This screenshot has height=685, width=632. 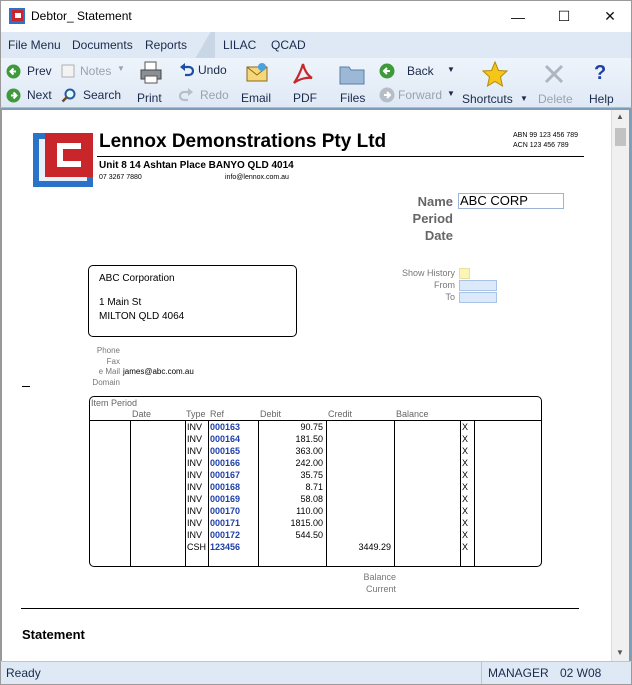 What do you see at coordinates (102, 45) in the screenshot?
I see `menu-documents: Documents` at bounding box center [102, 45].